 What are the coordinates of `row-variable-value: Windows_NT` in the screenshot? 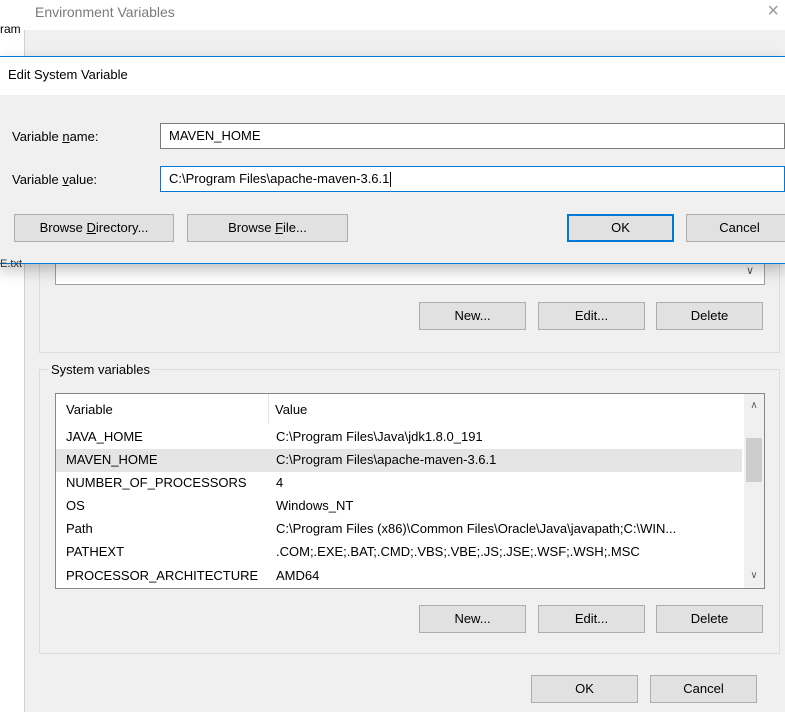 It's located at (315, 505).